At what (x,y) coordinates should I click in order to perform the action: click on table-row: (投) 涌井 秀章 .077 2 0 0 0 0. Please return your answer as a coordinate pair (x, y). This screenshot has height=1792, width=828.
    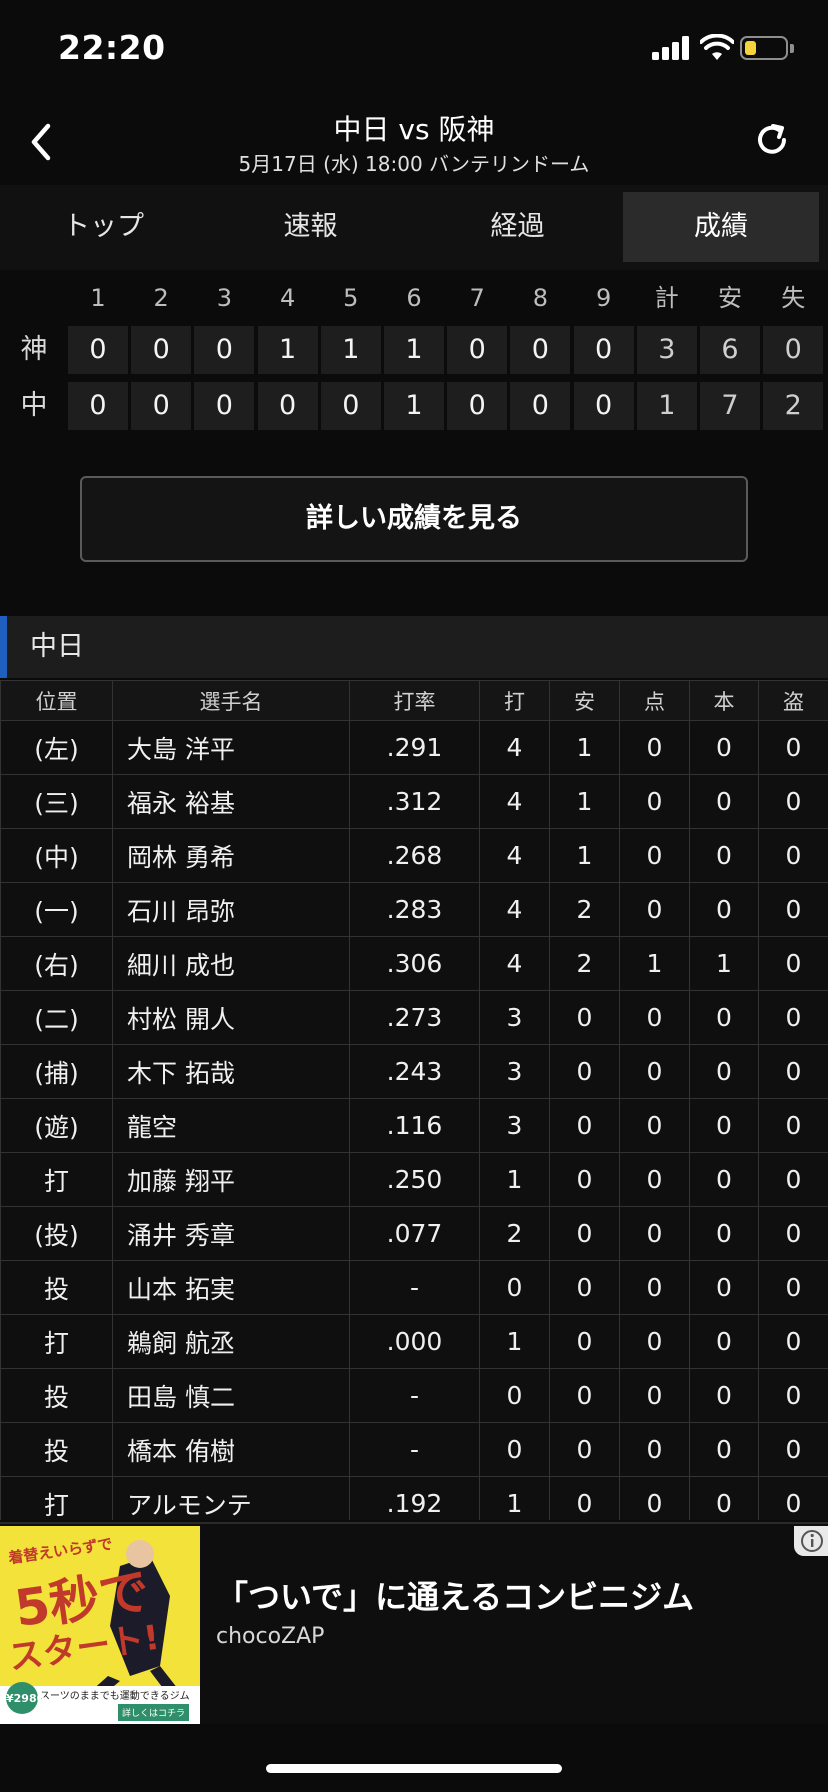
    Looking at the image, I should click on (414, 1233).